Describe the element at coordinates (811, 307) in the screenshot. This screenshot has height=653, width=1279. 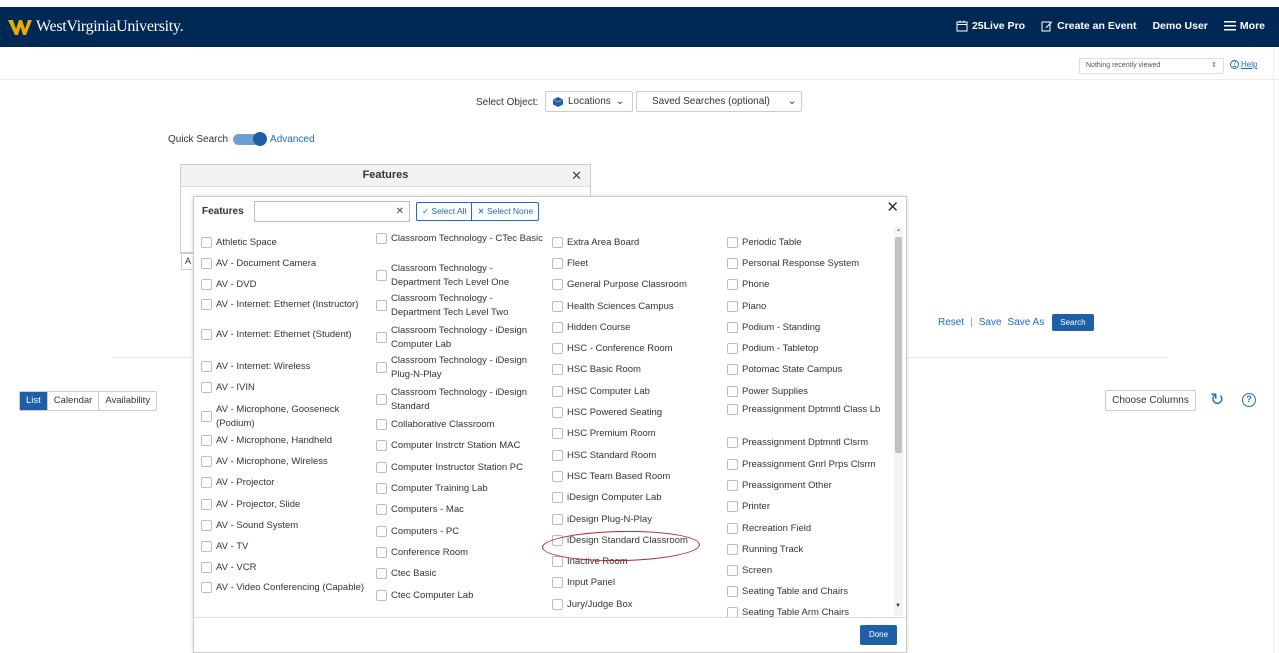
I see `feature-option: Piano` at that location.